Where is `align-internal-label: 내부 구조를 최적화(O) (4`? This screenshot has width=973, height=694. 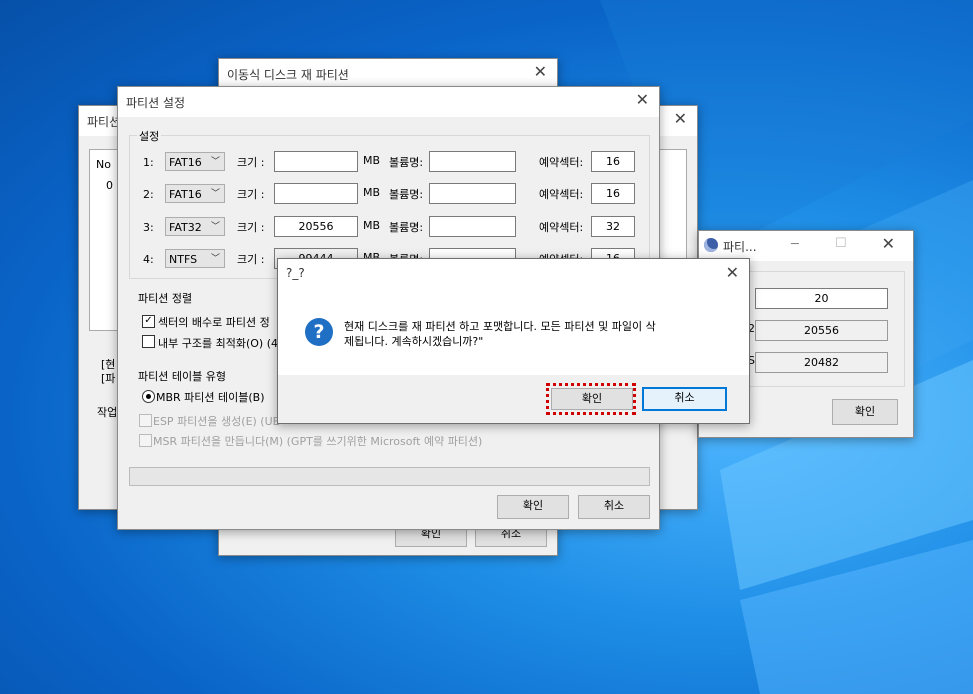 align-internal-label: 내부 구조를 최적화(O) (4 is located at coordinates (218, 343).